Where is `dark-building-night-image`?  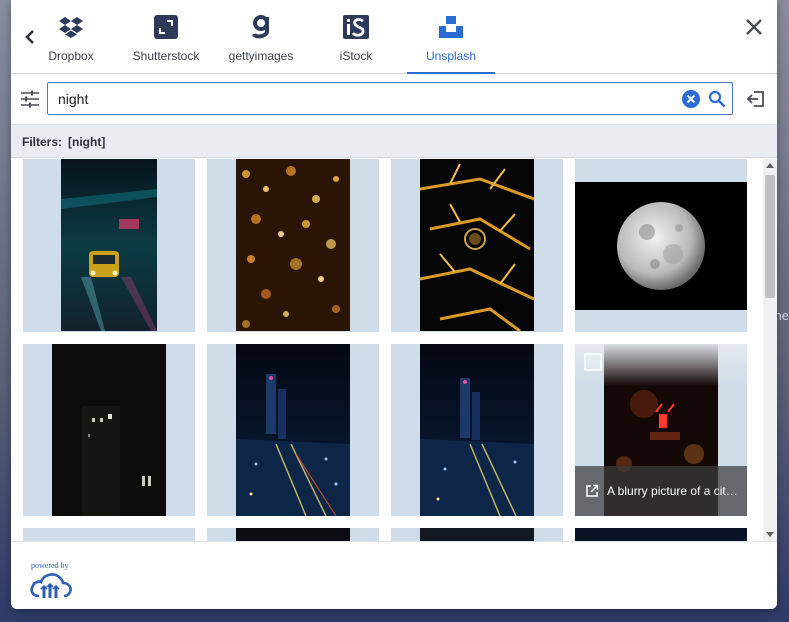
dark-building-night-image is located at coordinates (109, 430).